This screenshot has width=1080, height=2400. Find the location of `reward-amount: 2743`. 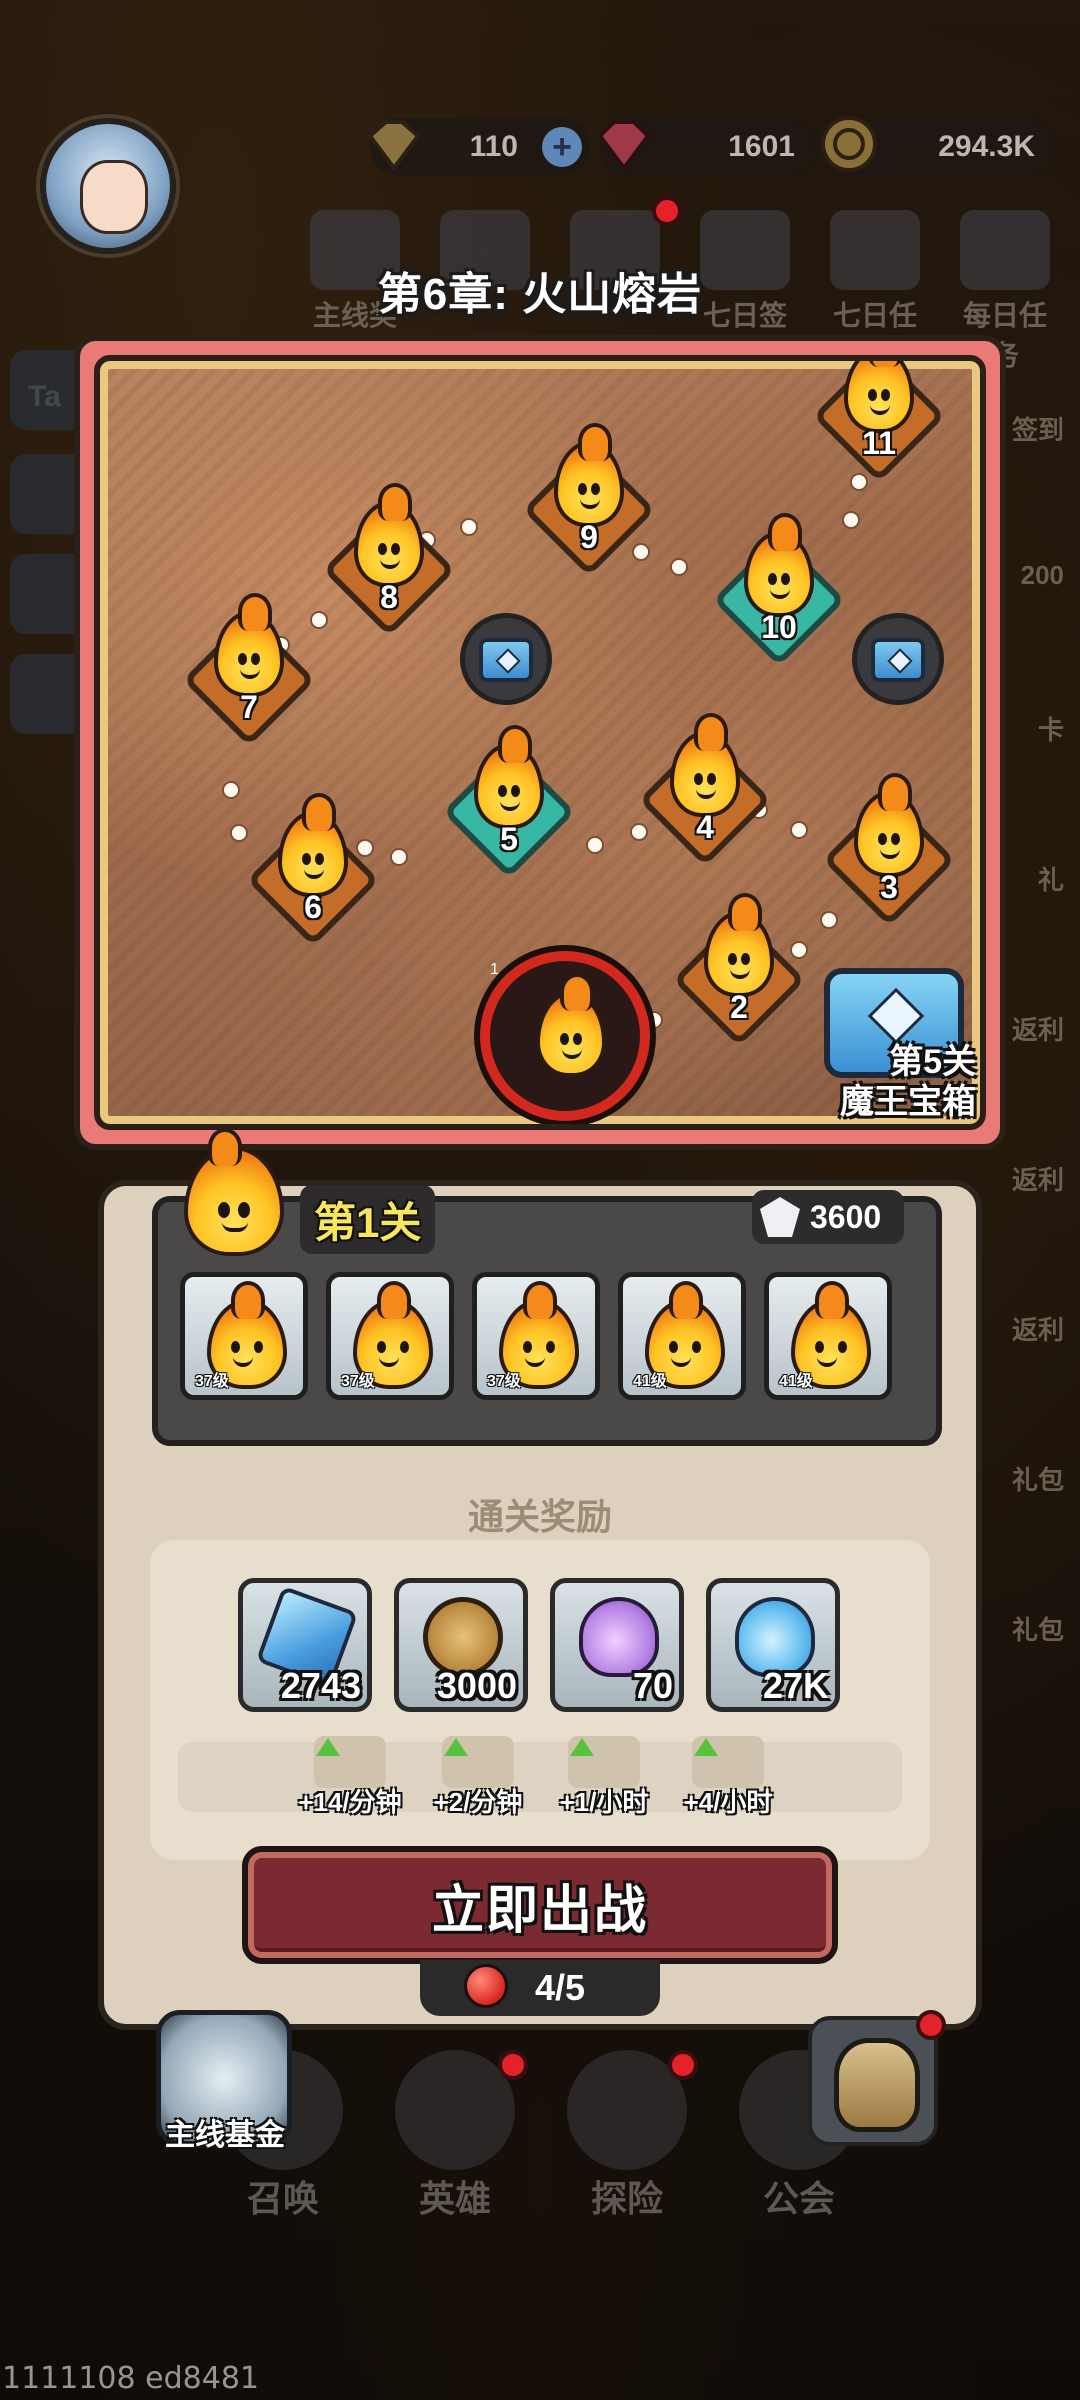

reward-amount: 2743 is located at coordinates (320, 1685).